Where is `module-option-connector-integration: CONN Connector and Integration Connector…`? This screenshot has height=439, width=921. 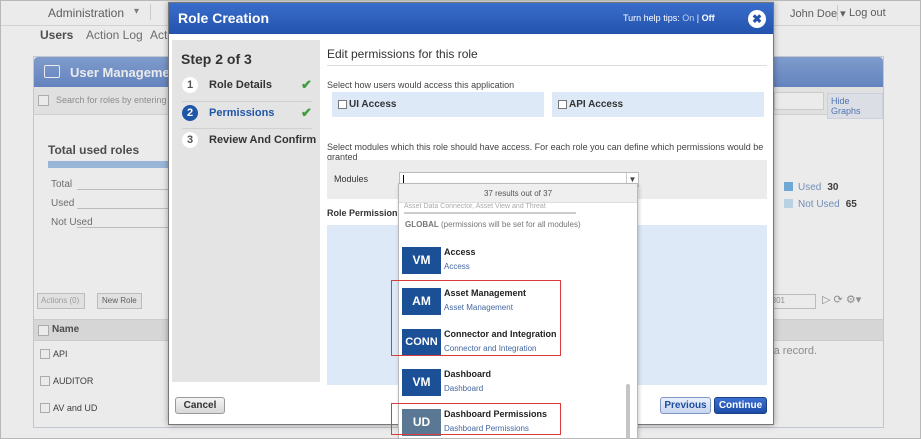 module-option-connector-integration: CONN Connector and Integration Connector… is located at coordinates (513, 344).